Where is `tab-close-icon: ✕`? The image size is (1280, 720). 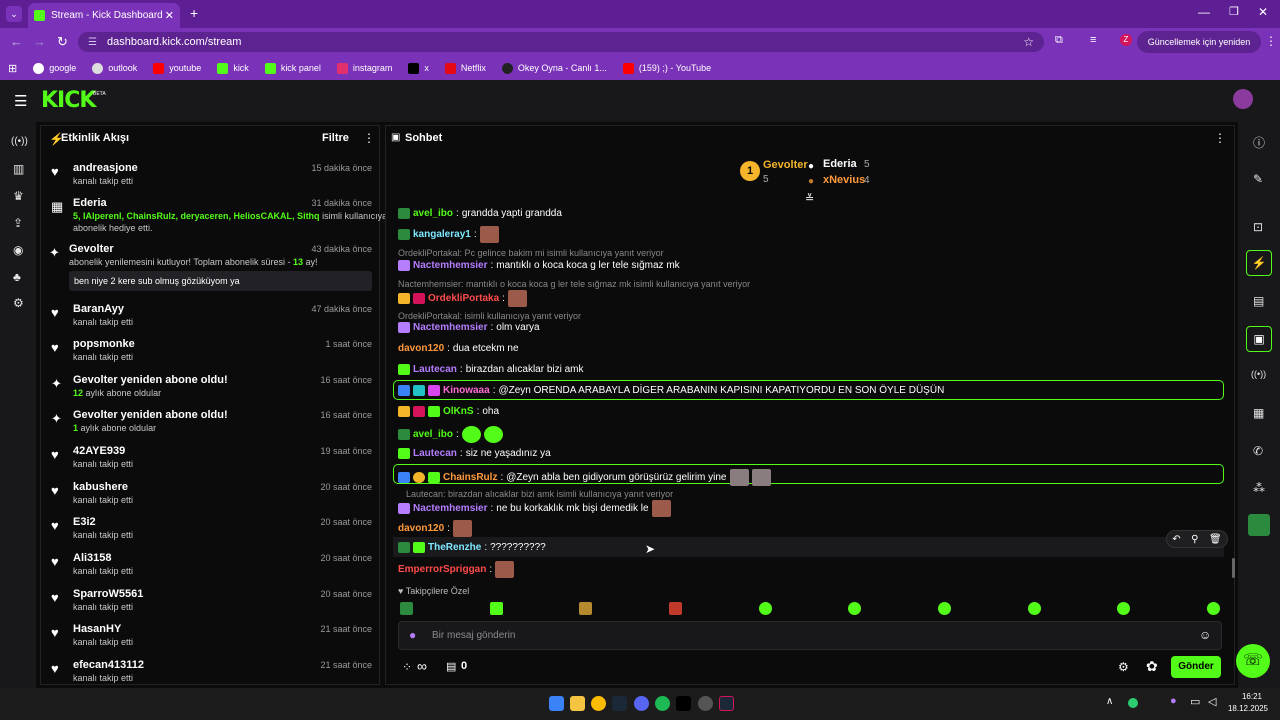 tab-close-icon: ✕ is located at coordinates (169, 15).